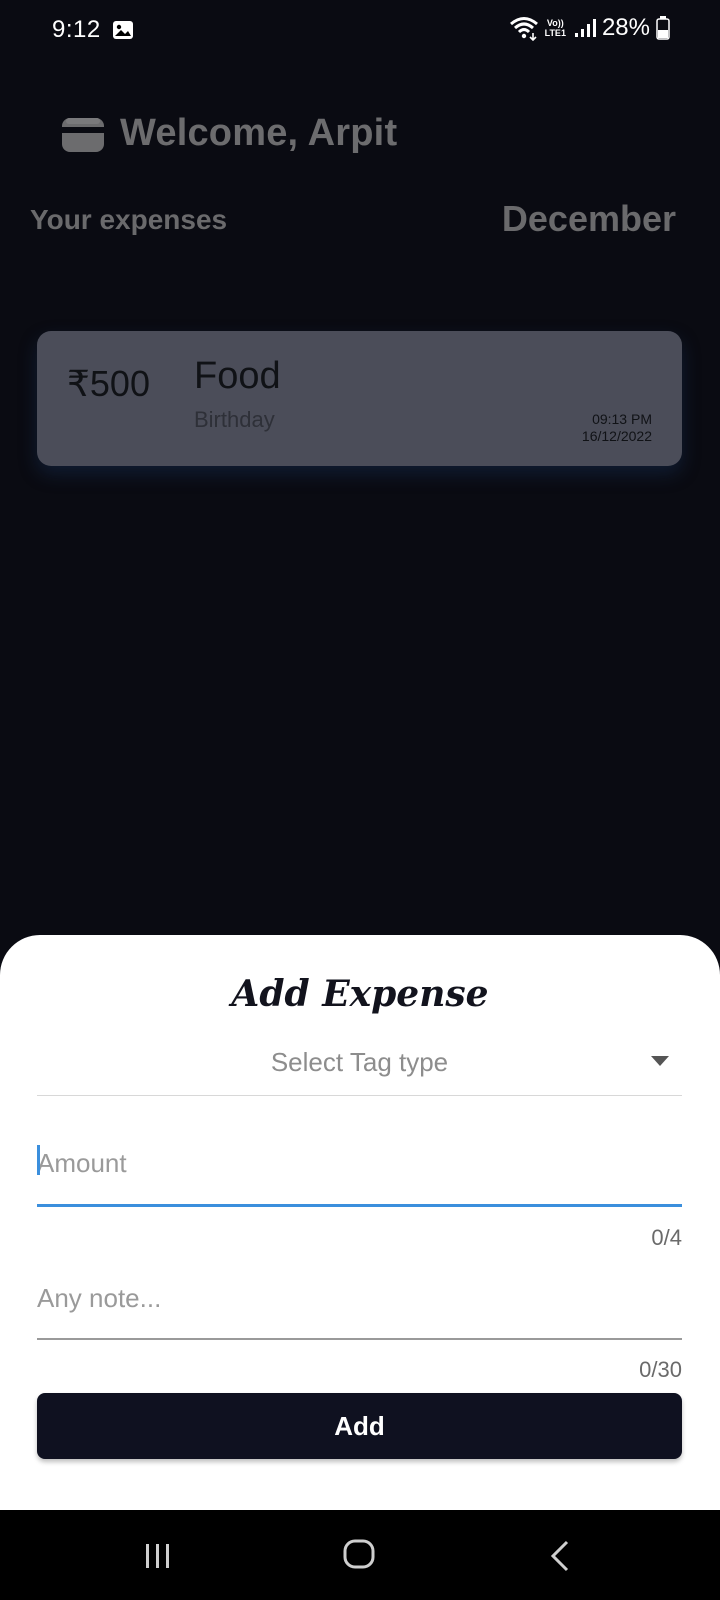 The height and width of the screenshot is (1600, 720). What do you see at coordinates (123, 30) in the screenshot?
I see `gallery-icon` at bounding box center [123, 30].